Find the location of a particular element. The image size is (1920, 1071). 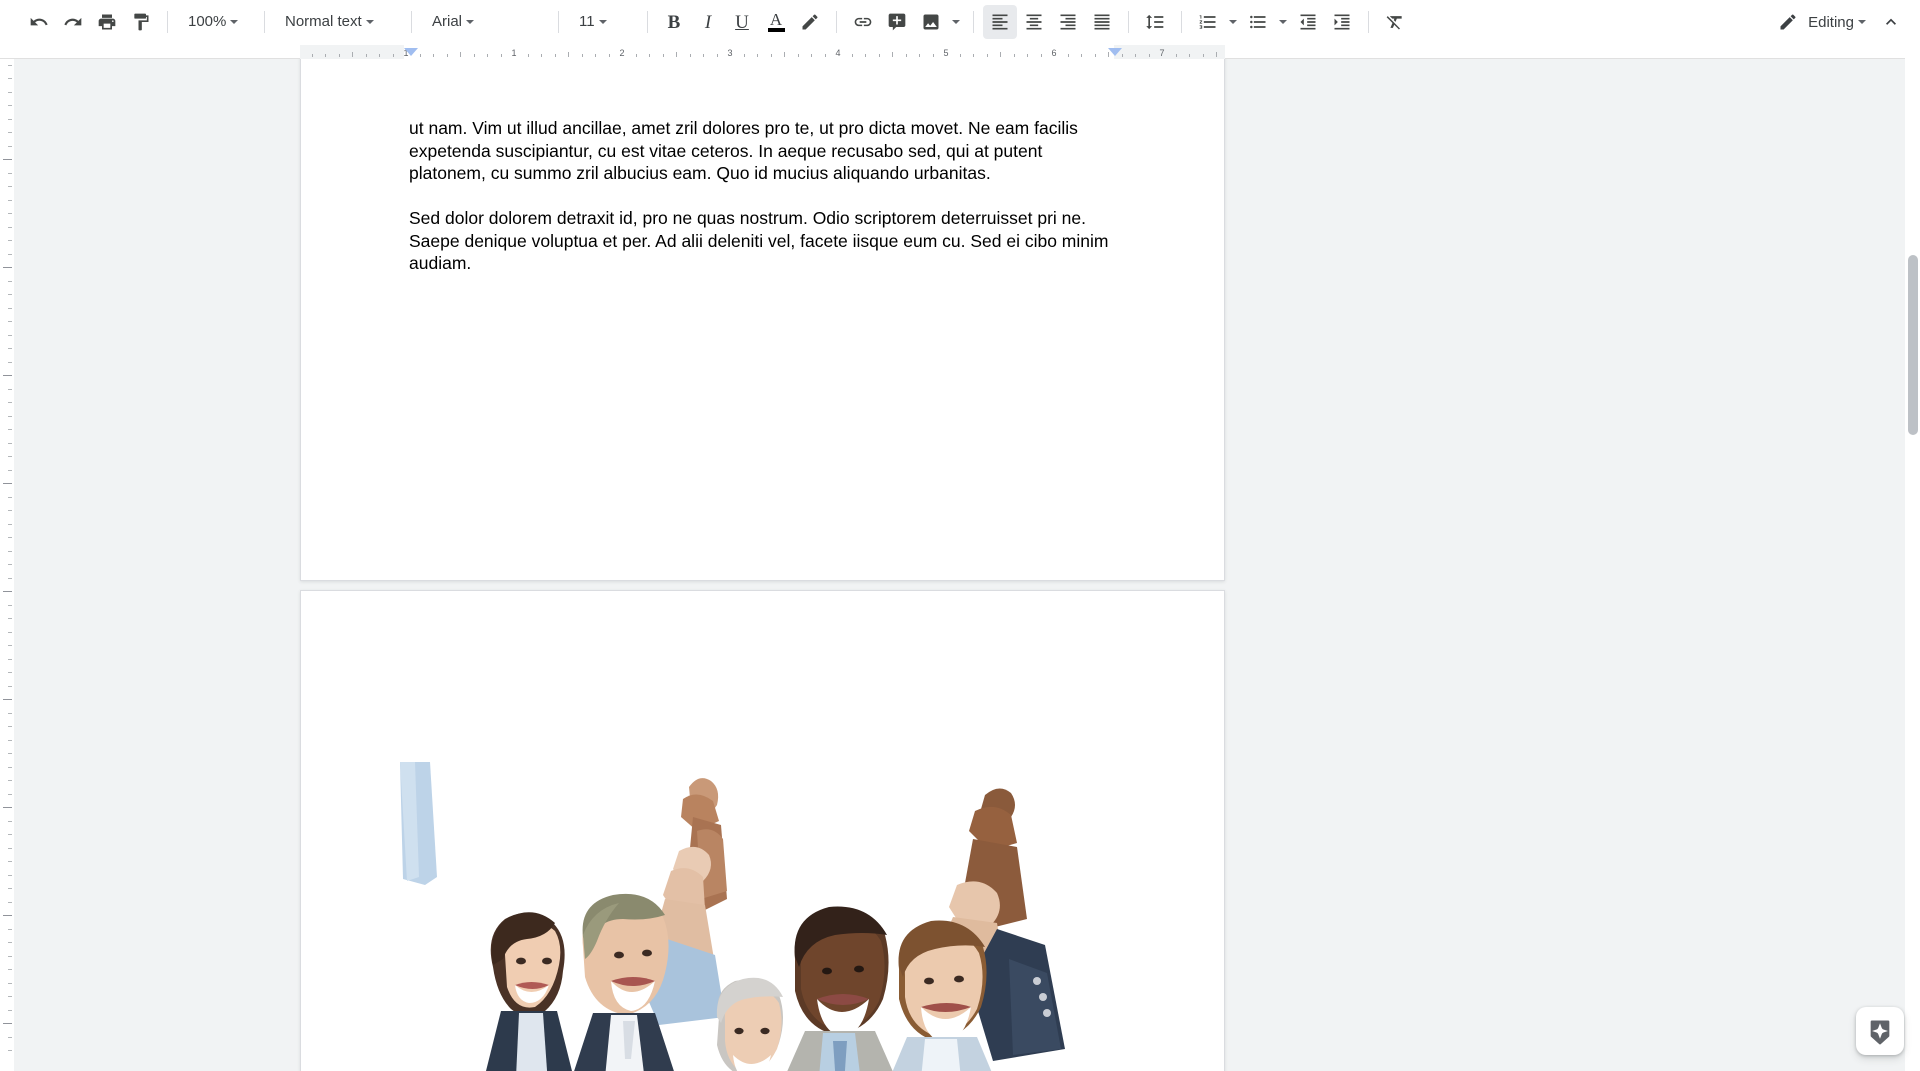

align-right-button is located at coordinates (1068, 22).